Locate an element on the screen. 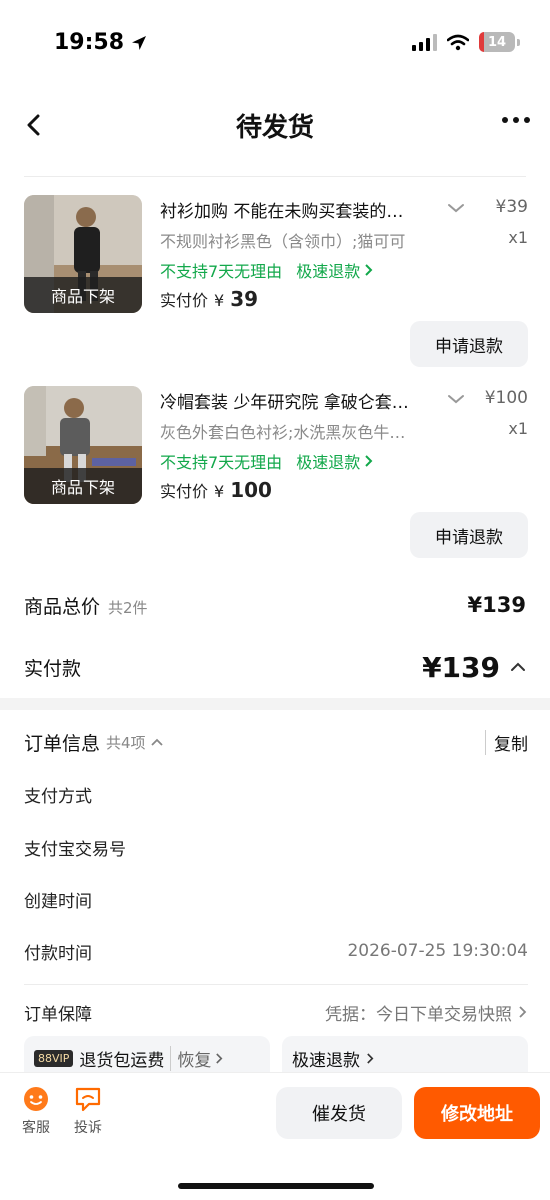 This screenshot has width=550, height=1200. more-options-button is located at coordinates (516, 120).